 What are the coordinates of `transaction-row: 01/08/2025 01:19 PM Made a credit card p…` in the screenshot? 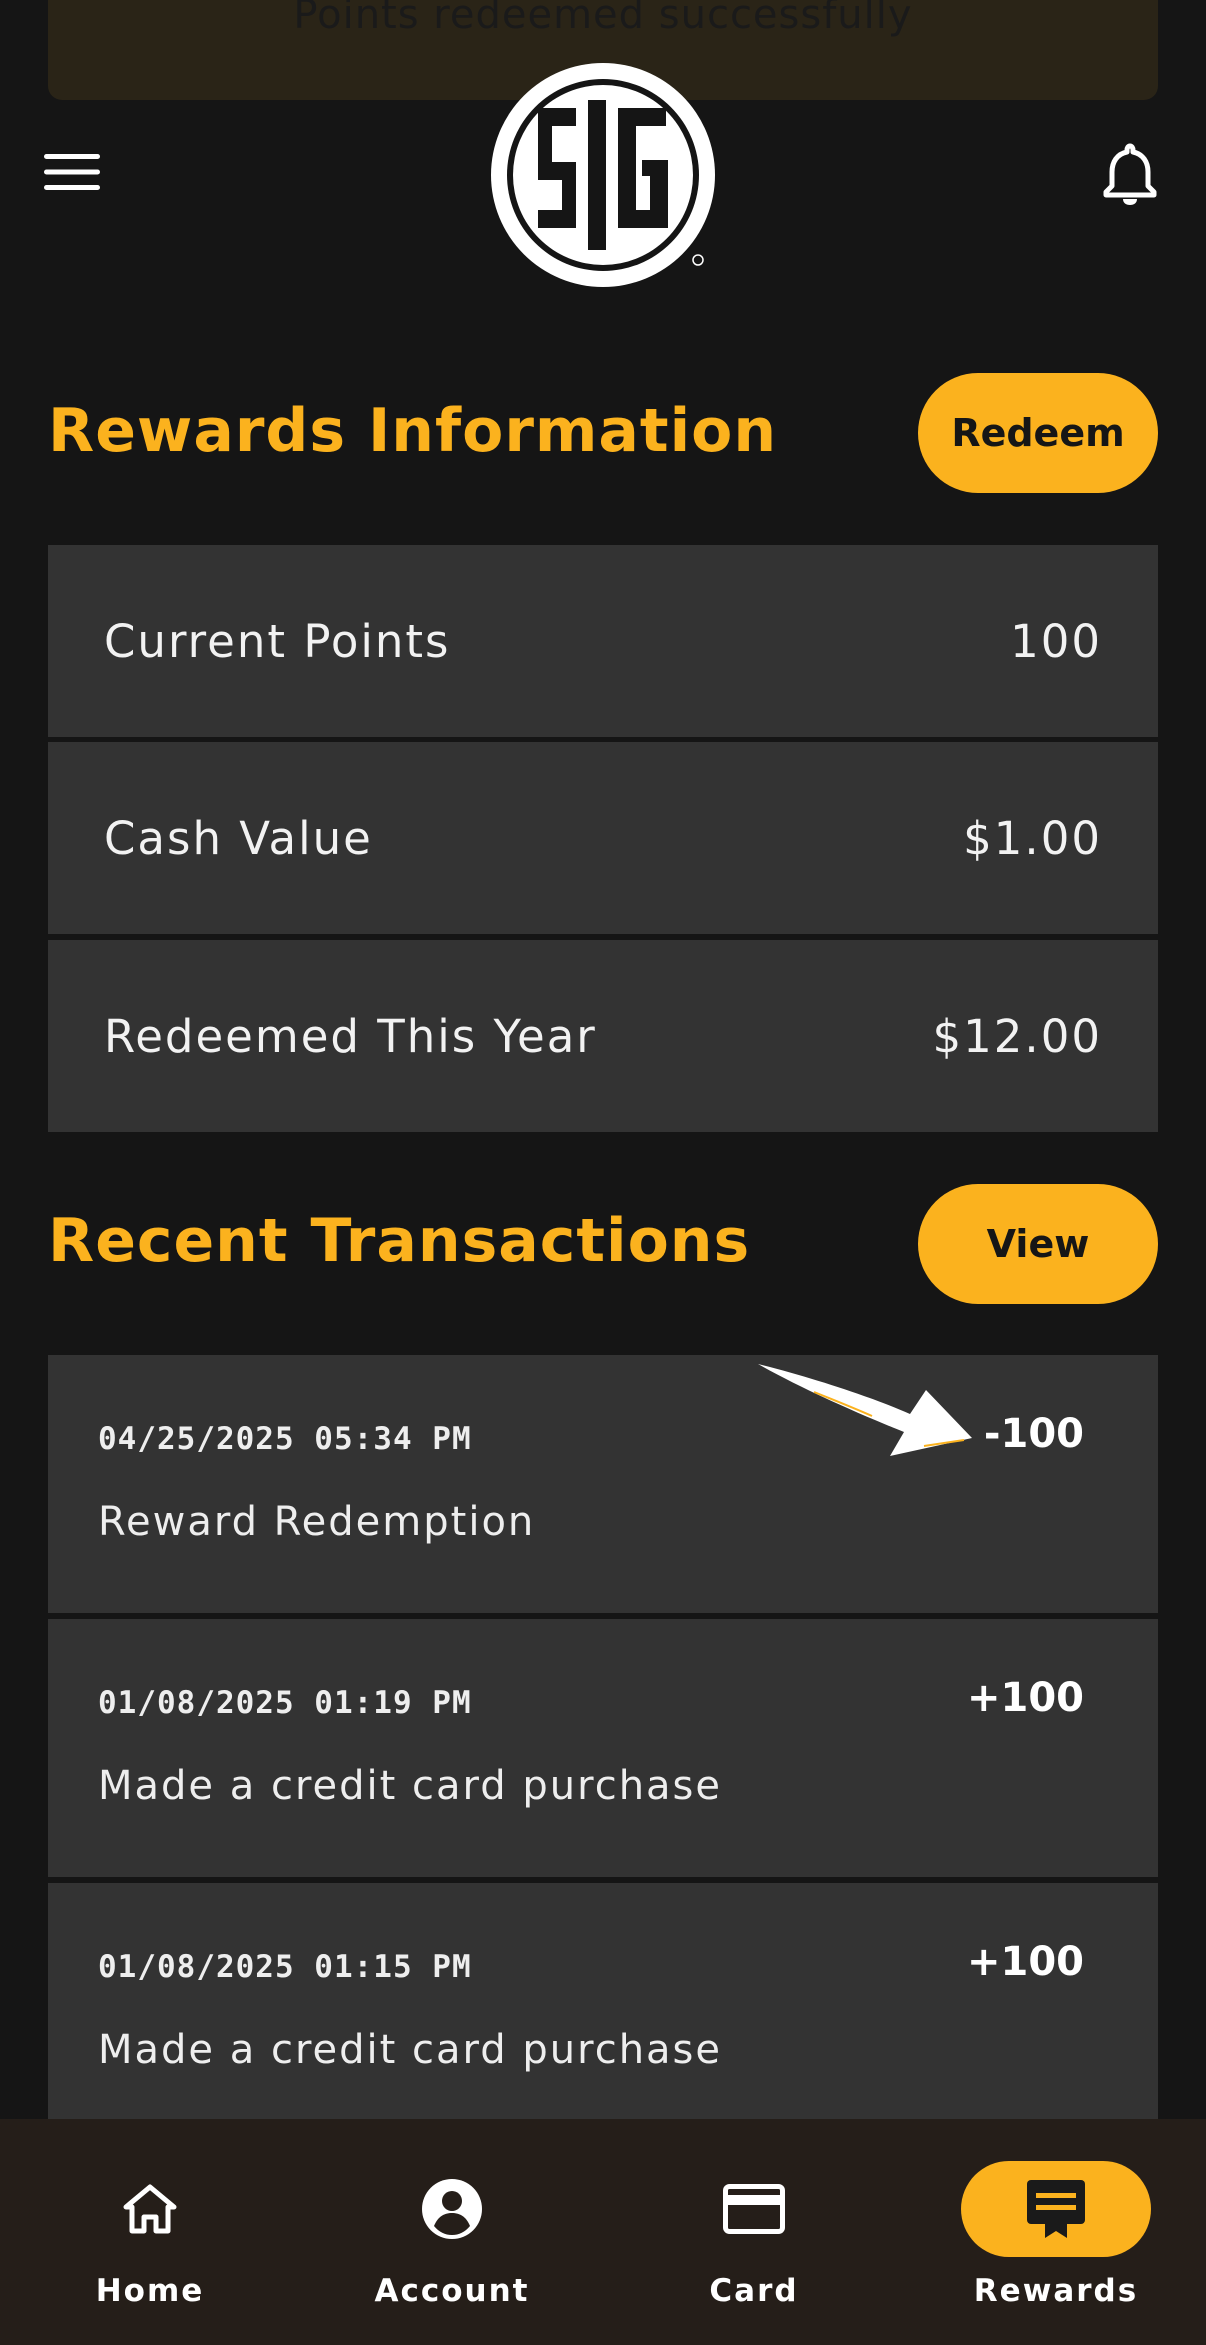 It's located at (603, 1748).